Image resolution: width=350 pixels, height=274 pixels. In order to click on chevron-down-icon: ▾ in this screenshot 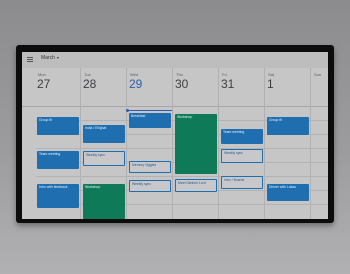, I will do `click(57, 57)`.